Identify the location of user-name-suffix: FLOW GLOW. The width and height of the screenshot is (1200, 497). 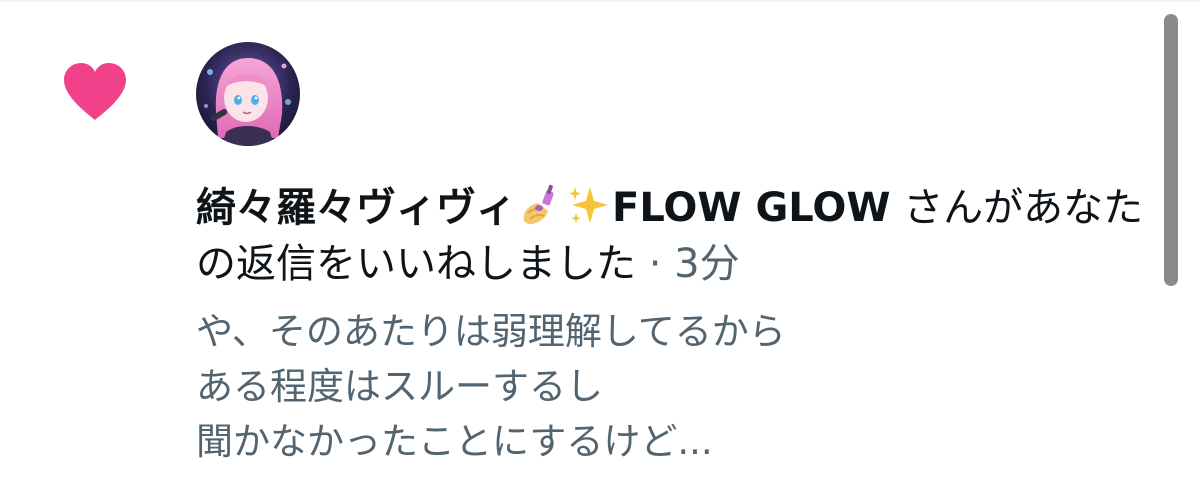
(751, 208).